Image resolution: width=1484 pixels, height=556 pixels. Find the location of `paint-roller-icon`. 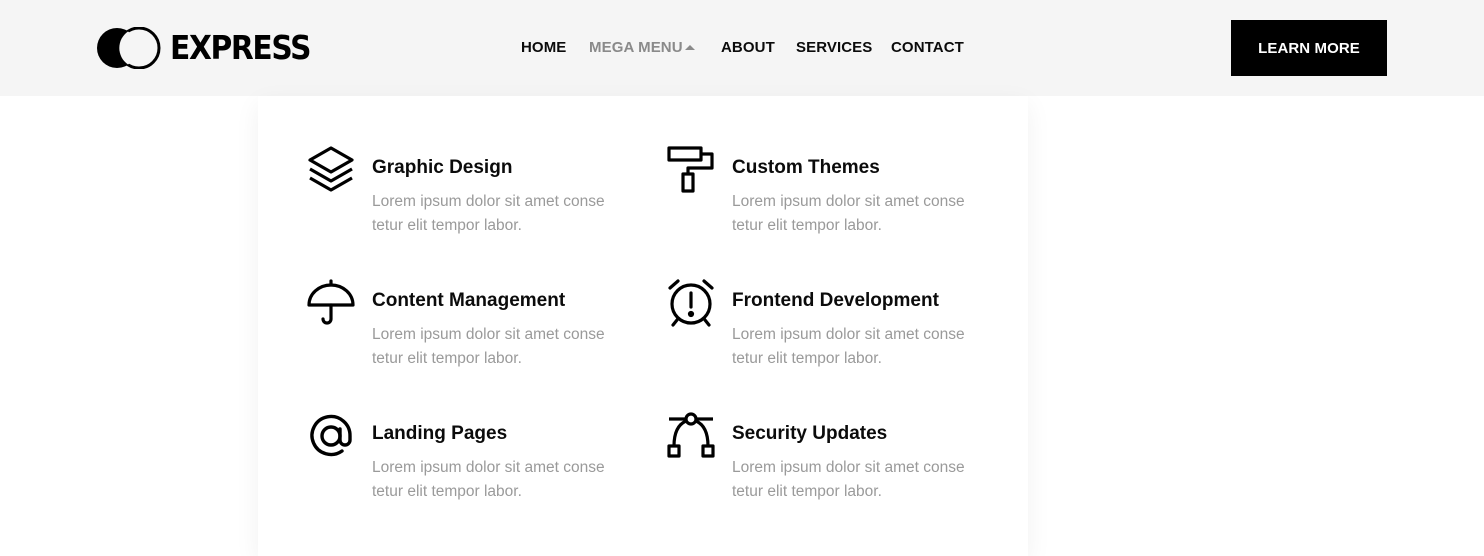

paint-roller-icon is located at coordinates (690, 169).